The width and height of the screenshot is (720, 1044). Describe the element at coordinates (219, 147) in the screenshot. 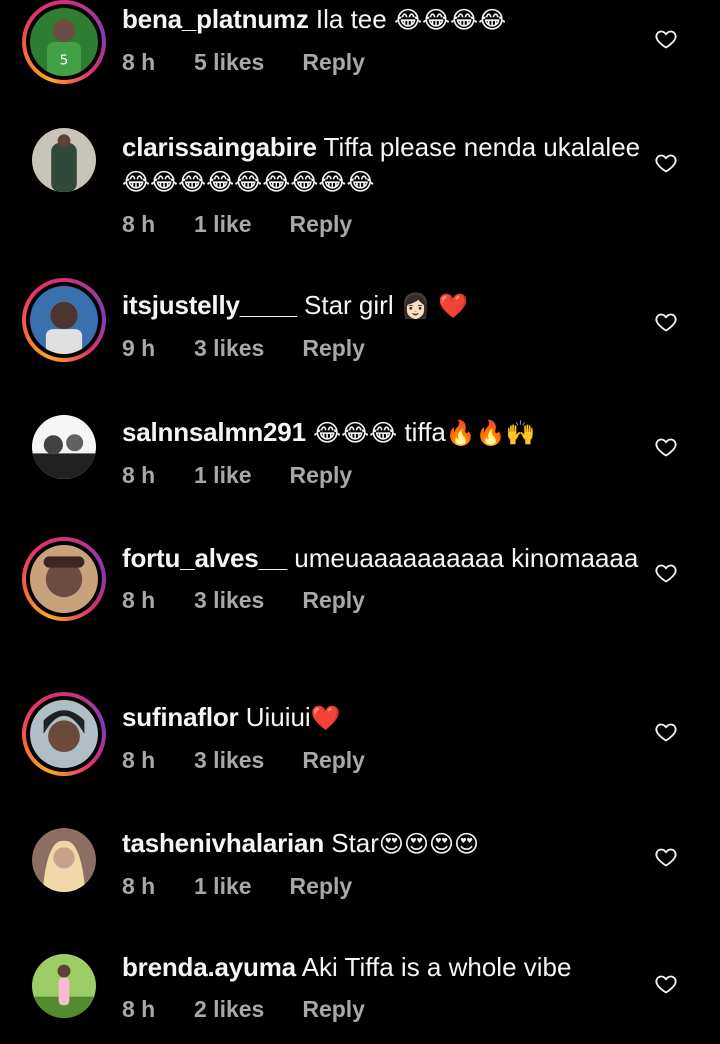

I see `username: clarissaingabire` at that location.